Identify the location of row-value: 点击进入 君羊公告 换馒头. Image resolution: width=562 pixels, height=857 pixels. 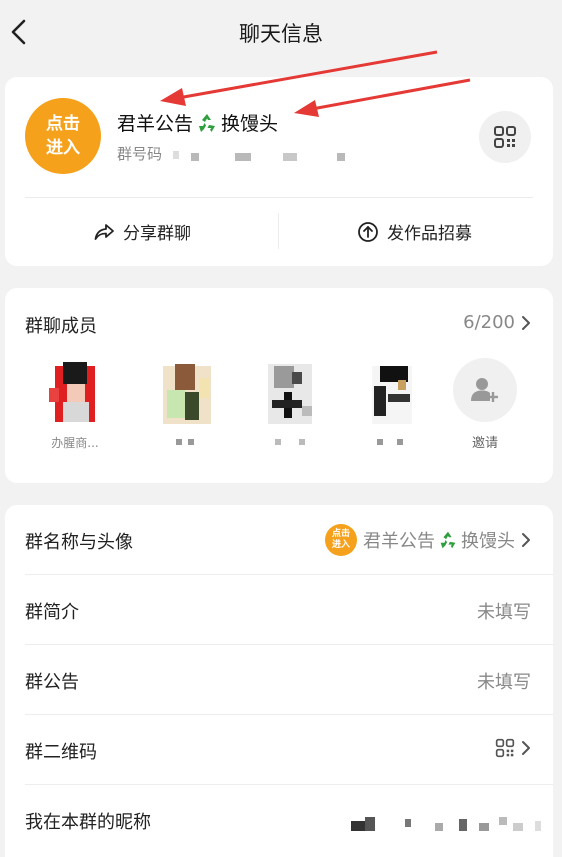
(428, 540).